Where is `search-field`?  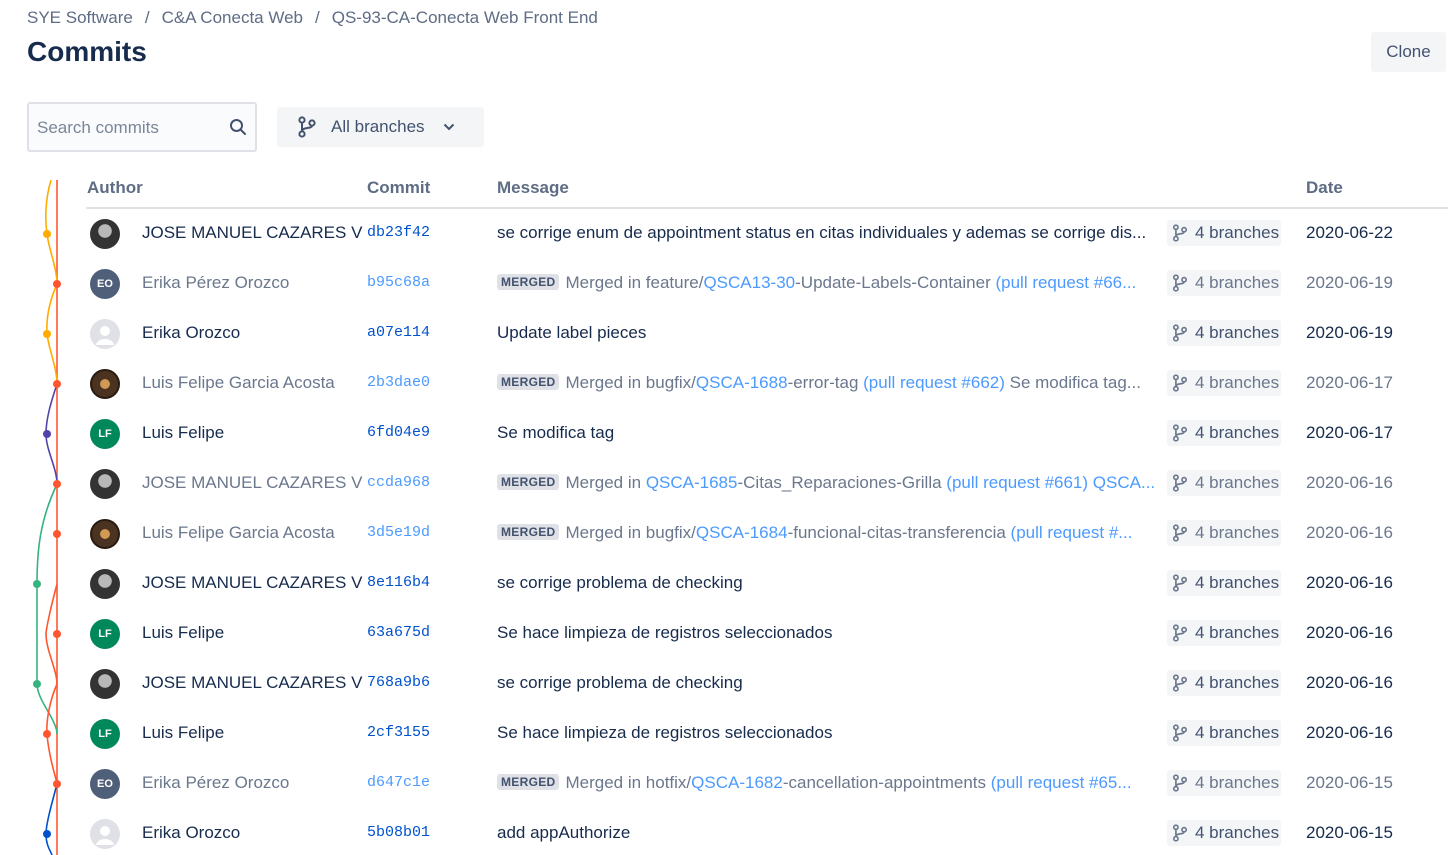
search-field is located at coordinates (142, 127).